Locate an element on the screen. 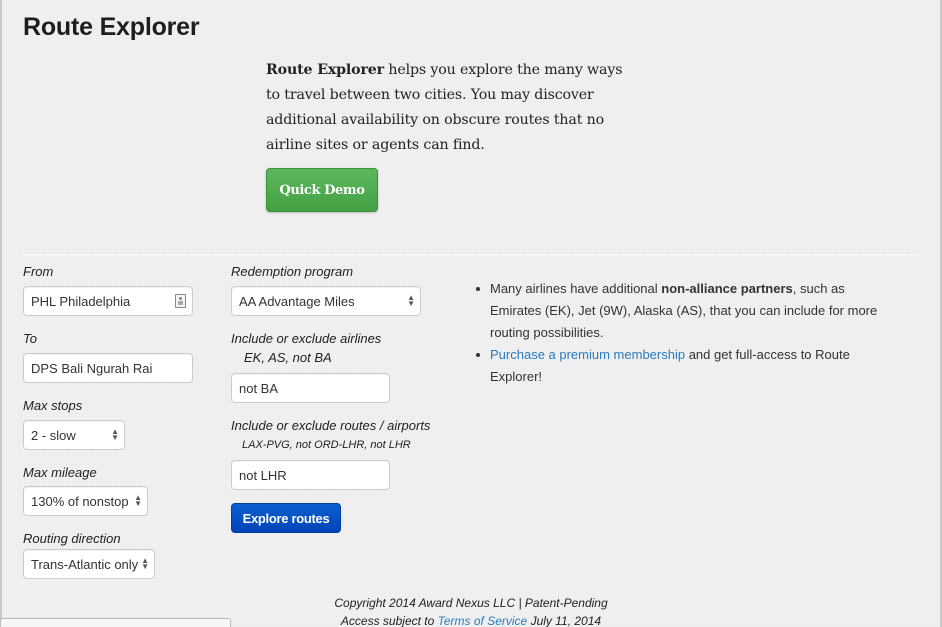 This screenshot has width=942, height=627. routing-direction-select: Trans-Atlantic only ▲ ▼ is located at coordinates (89, 564).